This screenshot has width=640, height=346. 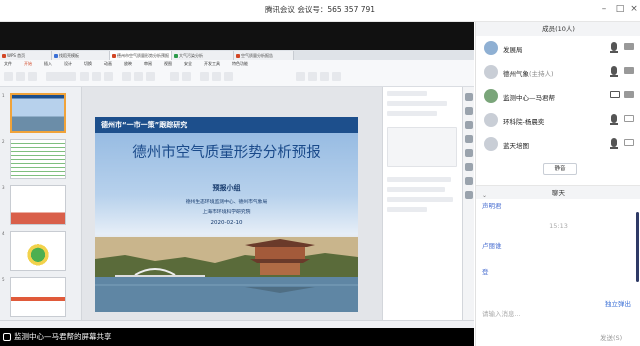 I want to click on image-icon, so click(x=228, y=76).